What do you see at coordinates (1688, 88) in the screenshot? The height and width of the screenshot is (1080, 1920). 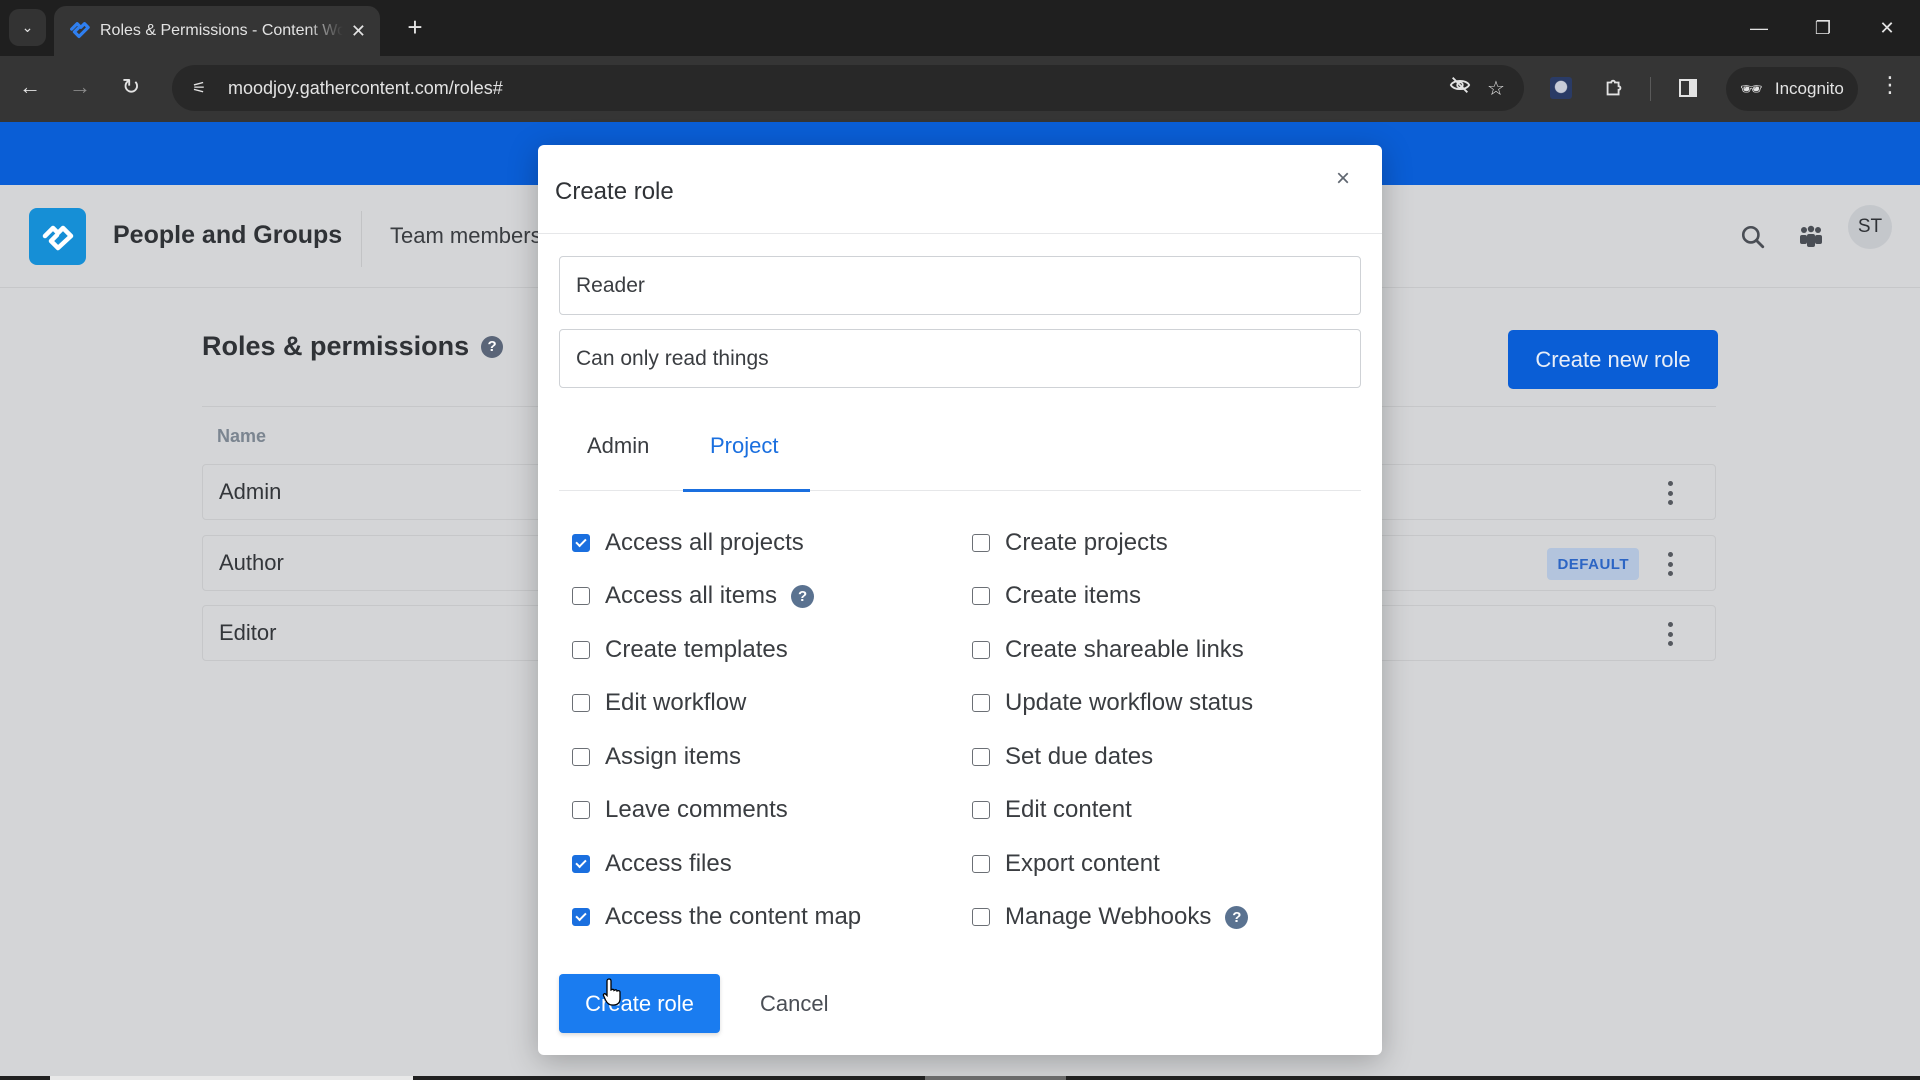 I see `side-panel-icon` at bounding box center [1688, 88].